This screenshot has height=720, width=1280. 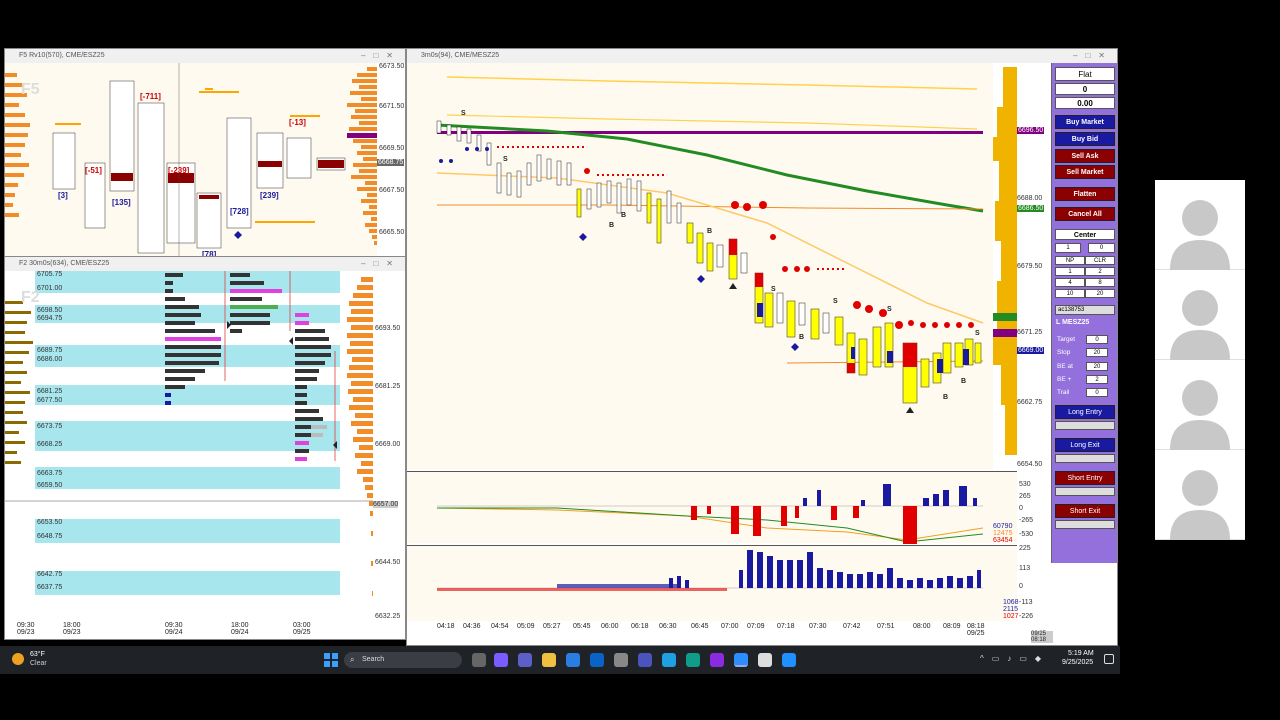 What do you see at coordinates (1081, 653) in the screenshot?
I see `clock-time: 5:19 AM` at bounding box center [1081, 653].